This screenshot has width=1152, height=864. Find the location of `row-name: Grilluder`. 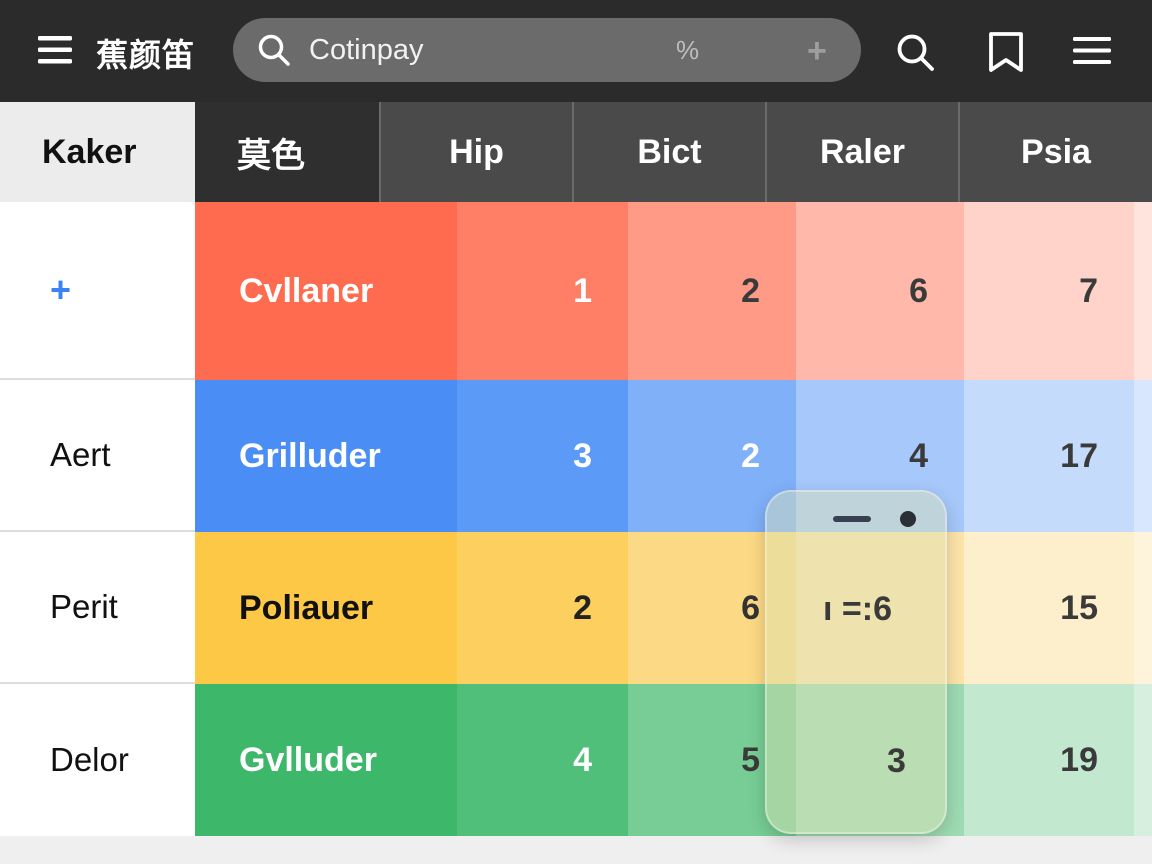

row-name: Grilluder is located at coordinates (326, 456).